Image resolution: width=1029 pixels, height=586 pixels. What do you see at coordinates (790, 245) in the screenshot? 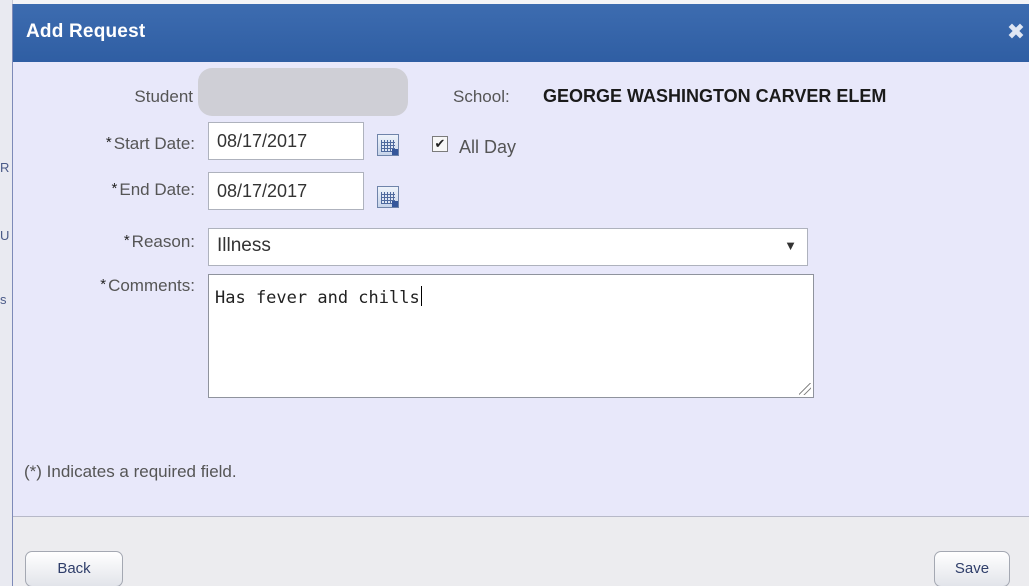
I see `dropdown-arrow-icon: ▼` at bounding box center [790, 245].